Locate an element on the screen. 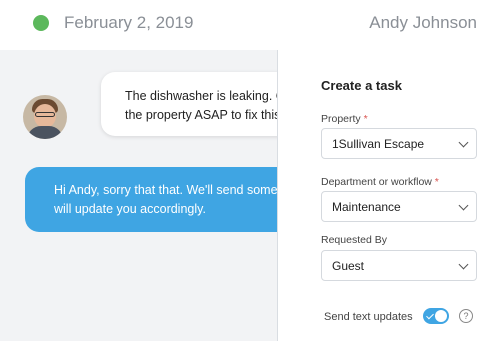 The width and height of the screenshot is (500, 341). send-text-updates-toggle is located at coordinates (436, 316).